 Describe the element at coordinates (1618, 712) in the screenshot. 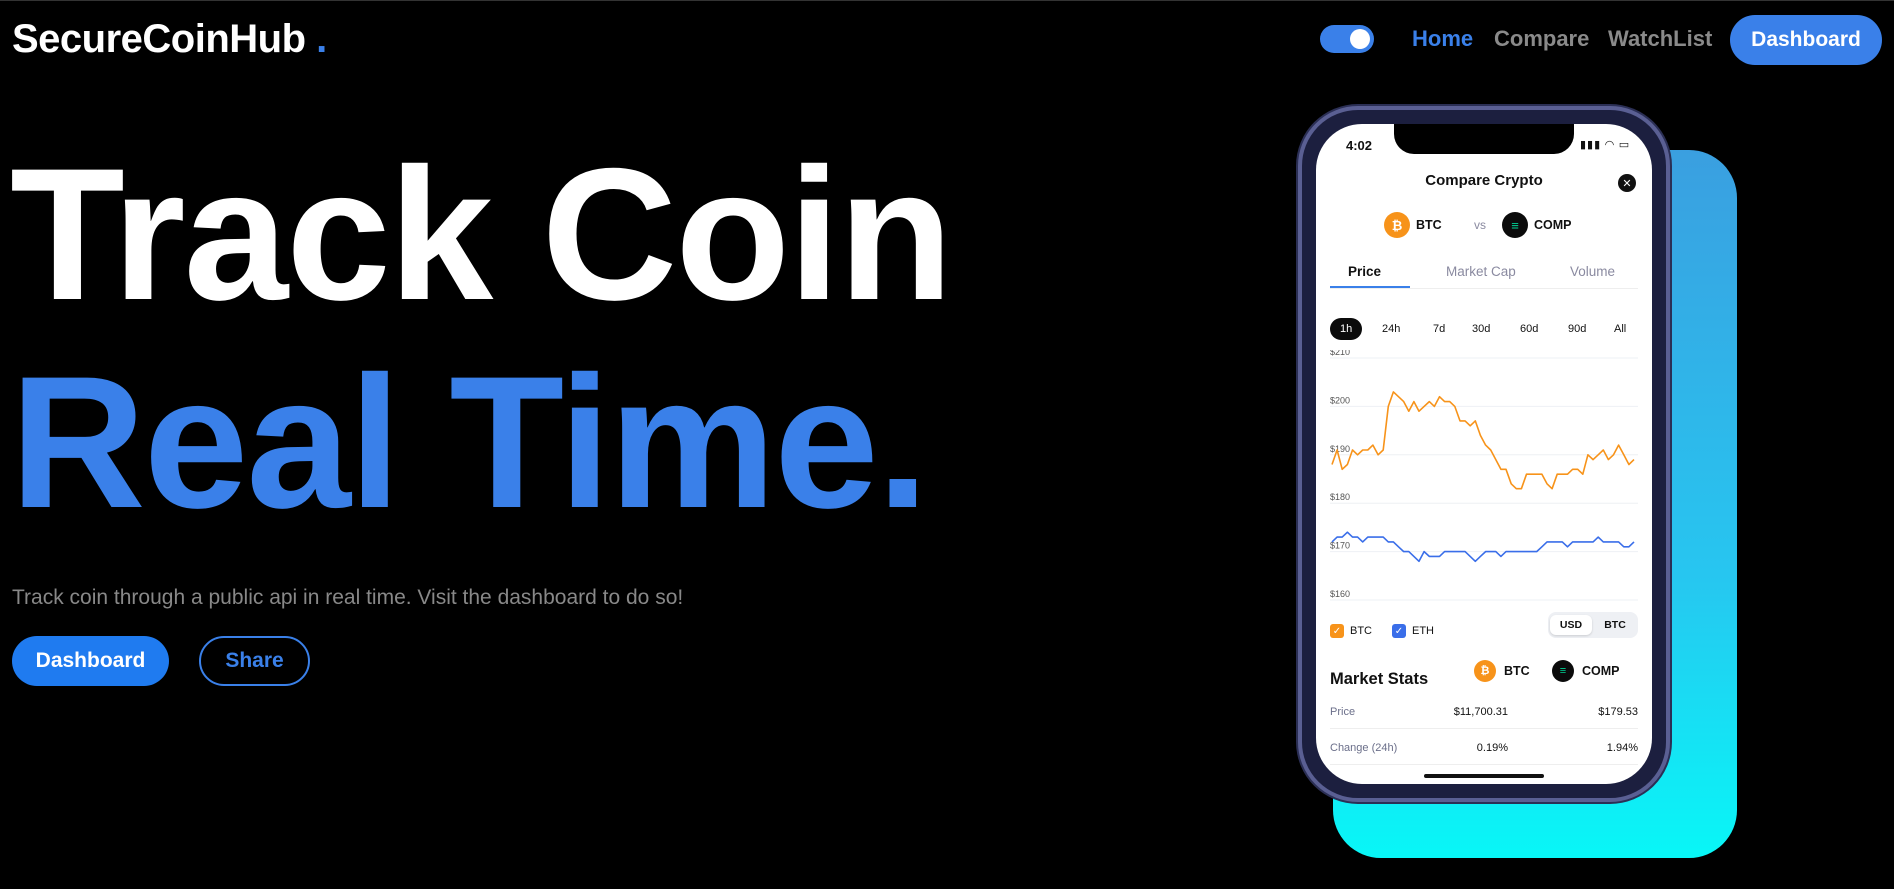

I see `stats-row-value-b: $179.53` at that location.